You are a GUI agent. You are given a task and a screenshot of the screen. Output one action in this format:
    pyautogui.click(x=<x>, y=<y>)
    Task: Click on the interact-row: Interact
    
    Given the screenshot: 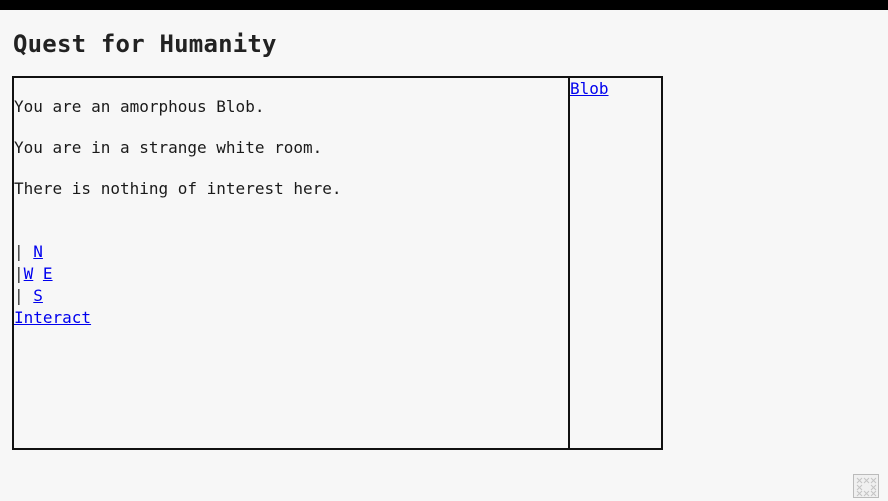 What is the action you would take?
    pyautogui.click(x=52, y=318)
    